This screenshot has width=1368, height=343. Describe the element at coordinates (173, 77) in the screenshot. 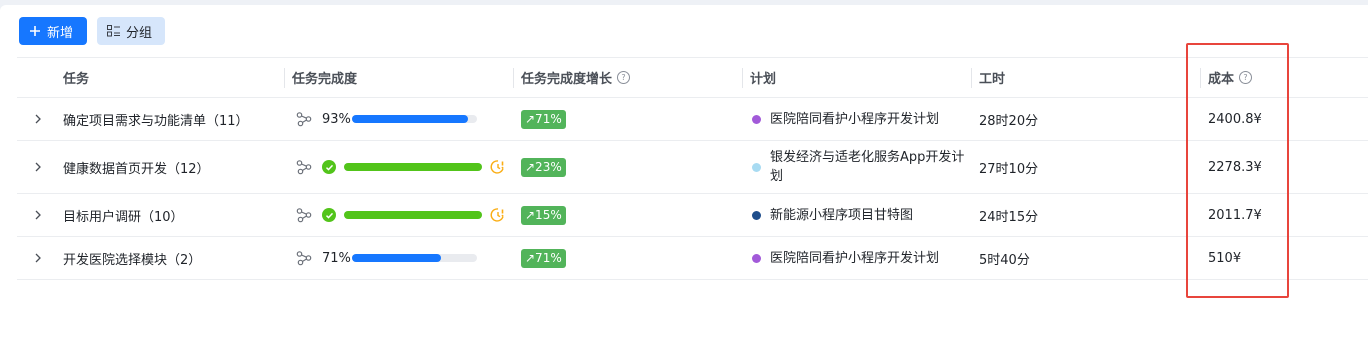

I see `header-task: 任务` at that location.